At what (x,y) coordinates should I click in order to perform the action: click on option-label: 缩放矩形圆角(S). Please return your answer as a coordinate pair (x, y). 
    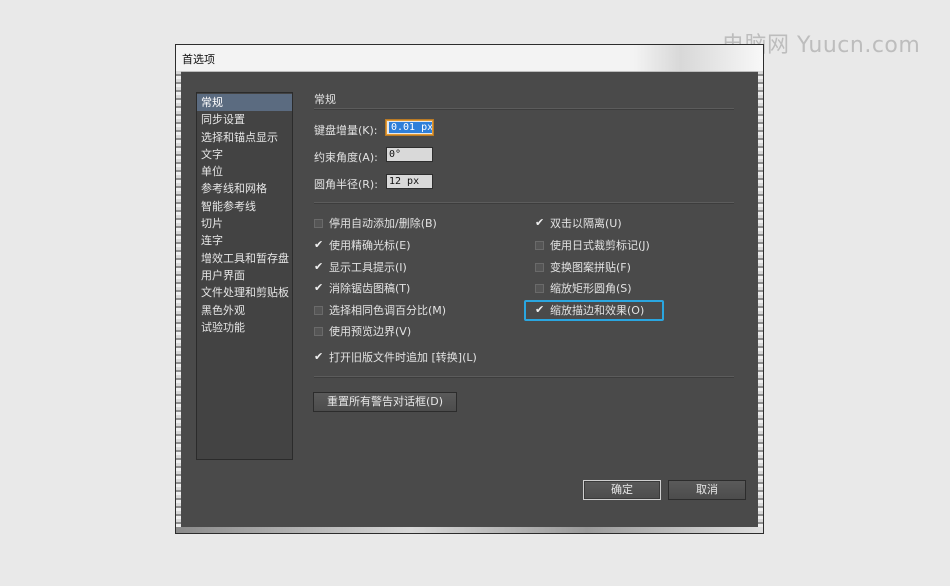
    Looking at the image, I should click on (591, 288).